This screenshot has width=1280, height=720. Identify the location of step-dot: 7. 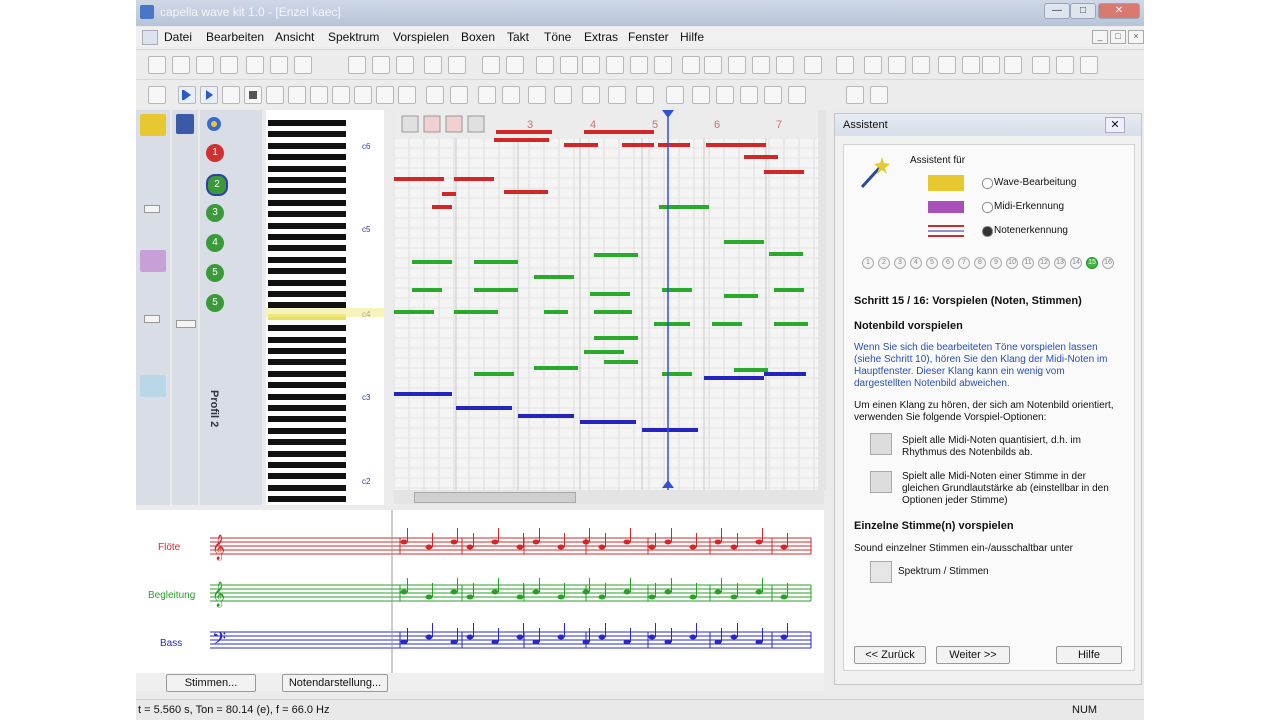
(964, 263).